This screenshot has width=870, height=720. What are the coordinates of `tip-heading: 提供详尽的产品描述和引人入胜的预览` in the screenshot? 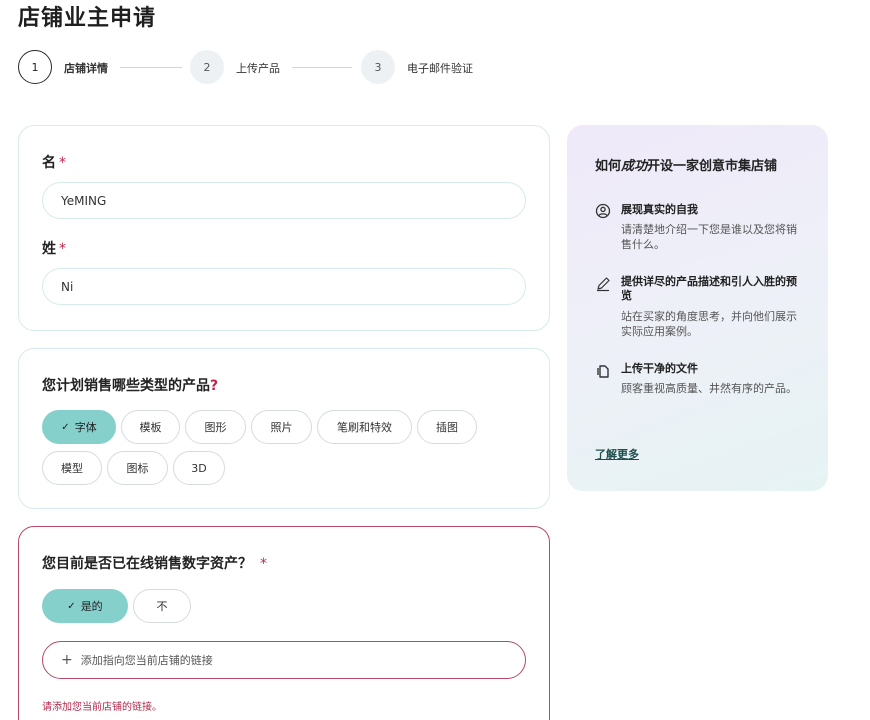 It's located at (709, 288).